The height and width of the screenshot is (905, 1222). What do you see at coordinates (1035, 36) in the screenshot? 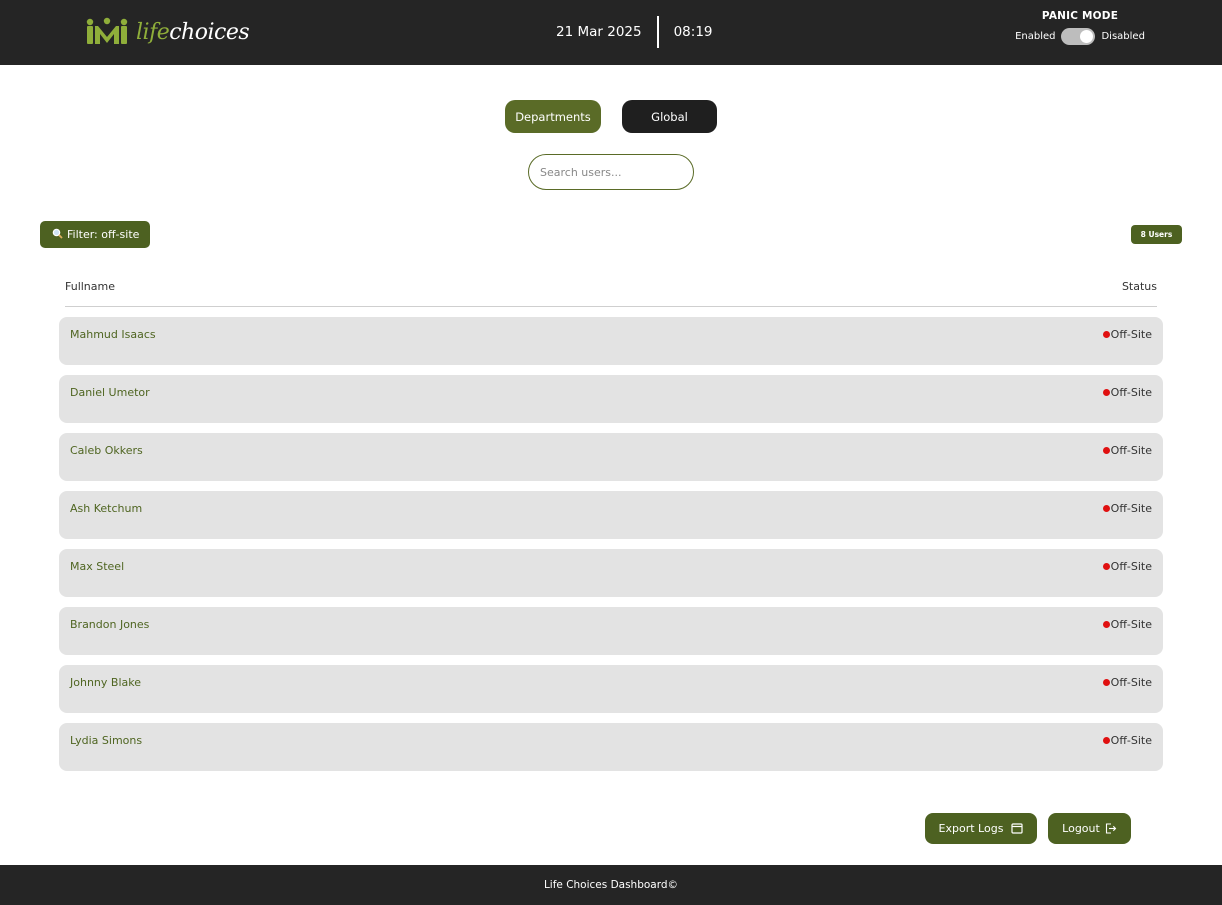
I see `panic-enabled-label: Enabled` at bounding box center [1035, 36].